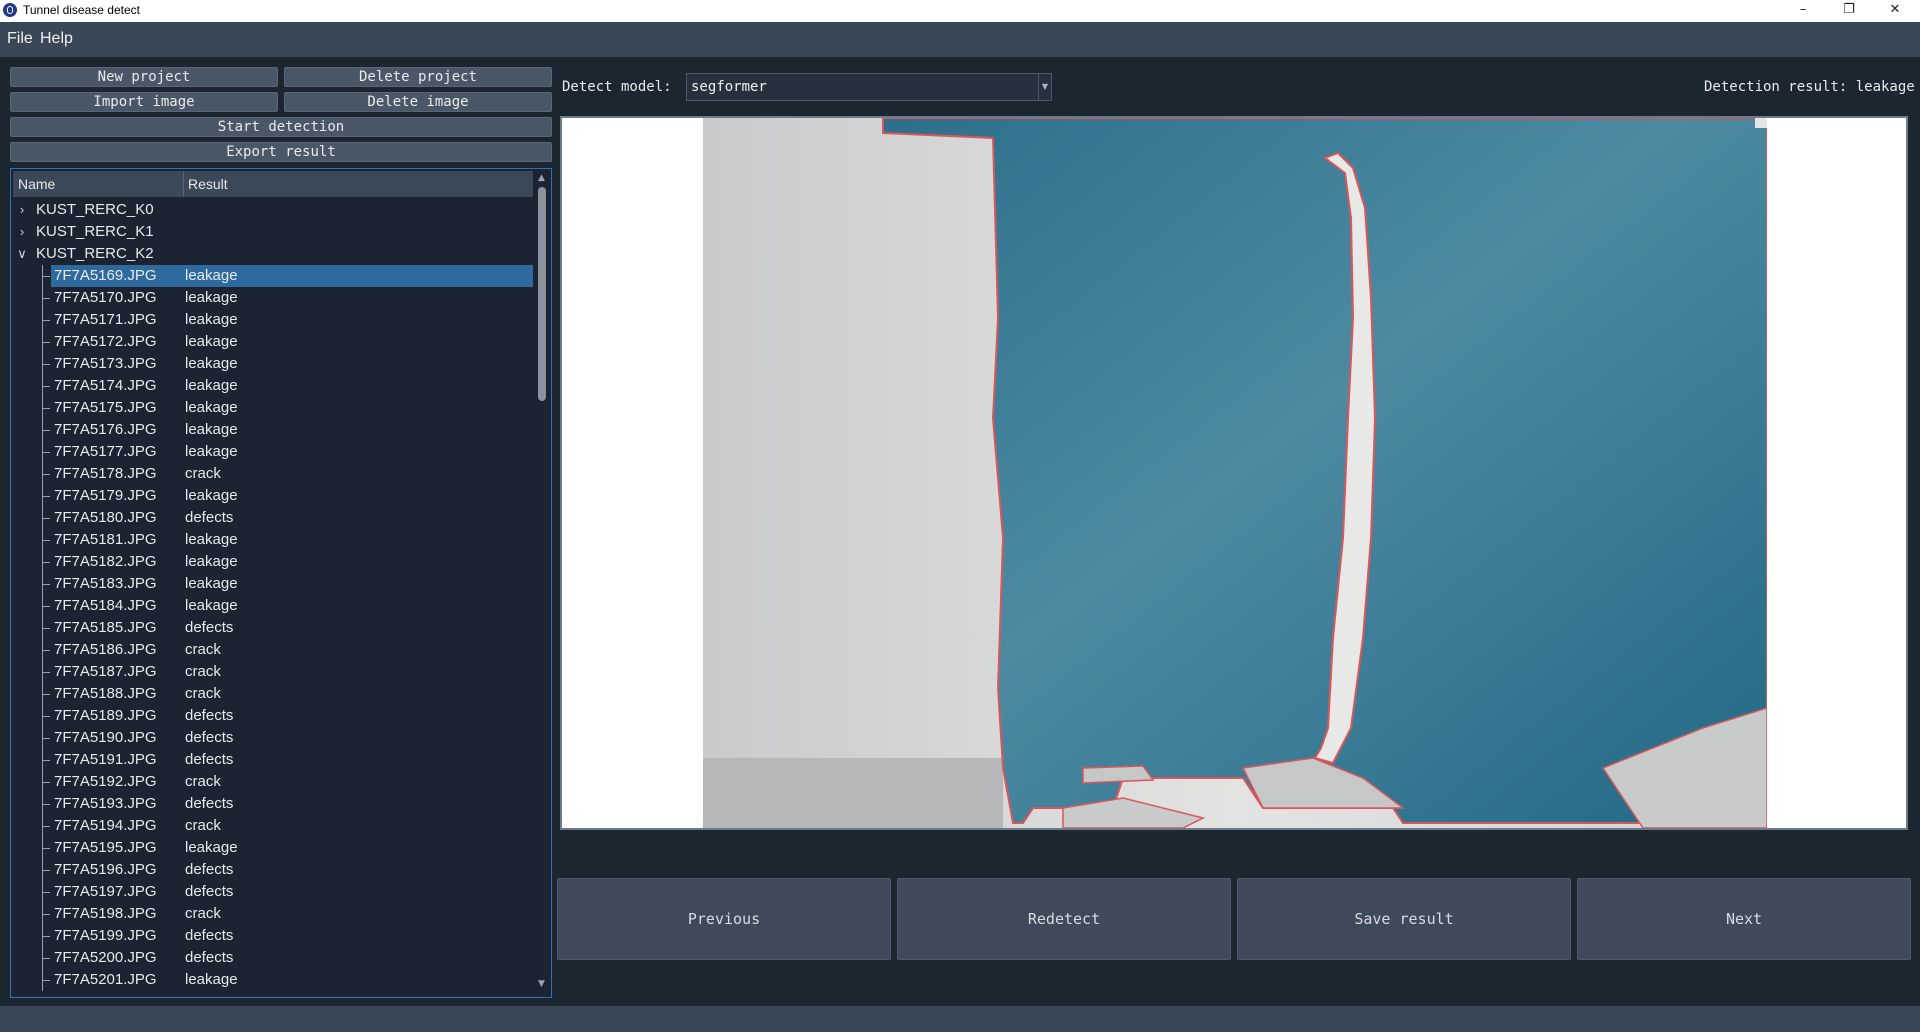  I want to click on chevron-down-icon: ∨, so click(22, 254).